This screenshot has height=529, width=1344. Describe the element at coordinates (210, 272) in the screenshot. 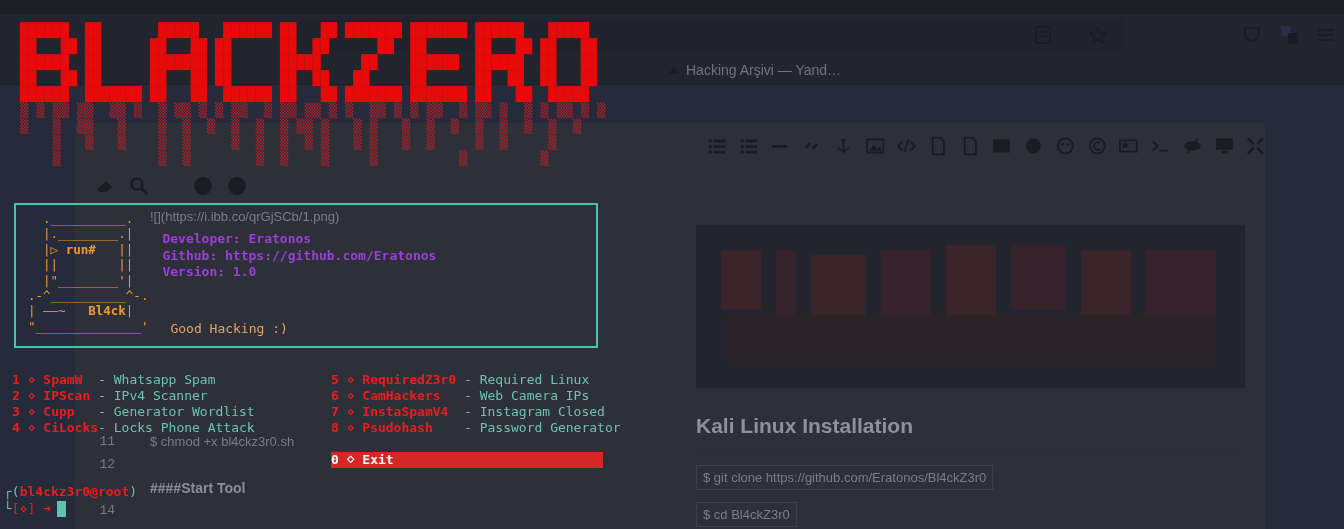

I see `info-line: Version: 1.0` at that location.